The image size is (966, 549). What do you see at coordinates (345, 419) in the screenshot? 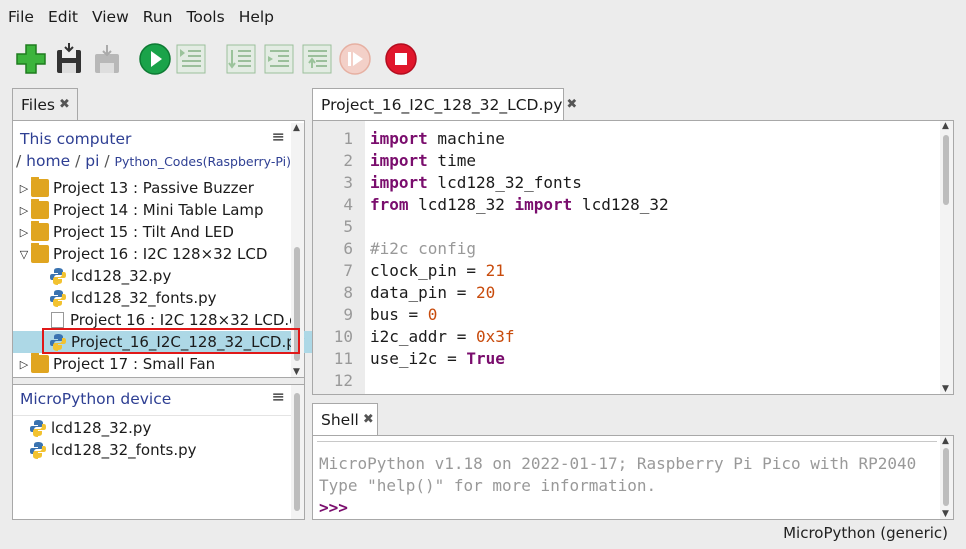
I see `tab-shell: Shell ✖` at bounding box center [345, 419].